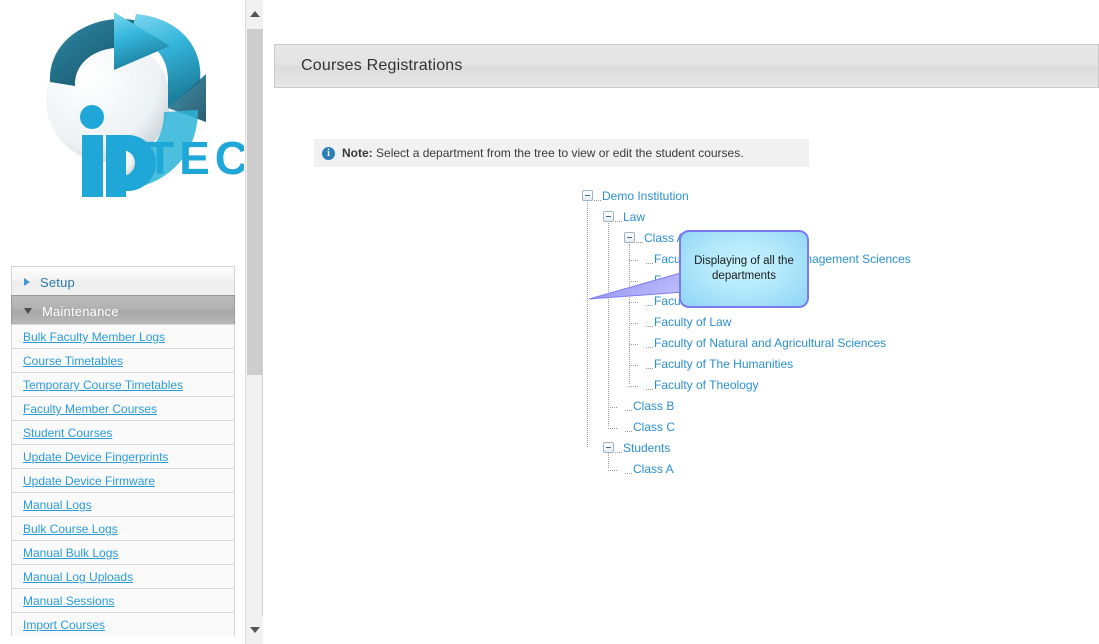  I want to click on tree-node-students-class-a: Class A, so click(746, 469).